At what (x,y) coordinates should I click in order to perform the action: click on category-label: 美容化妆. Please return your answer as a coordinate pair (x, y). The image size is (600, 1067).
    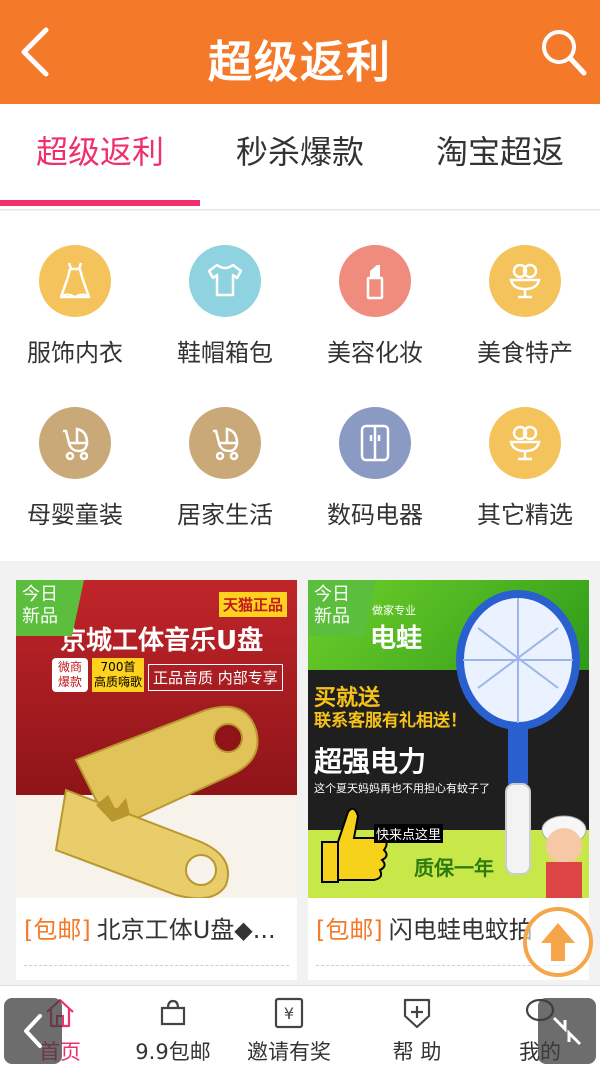
    Looking at the image, I should click on (375, 353).